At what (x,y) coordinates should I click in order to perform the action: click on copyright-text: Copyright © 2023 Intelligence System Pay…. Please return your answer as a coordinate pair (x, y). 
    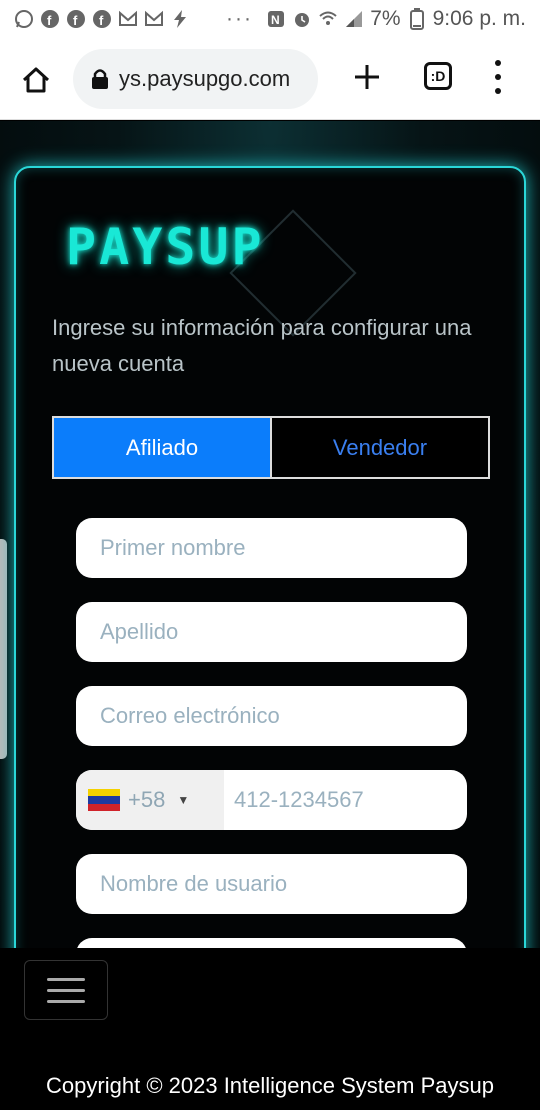
    Looking at the image, I should click on (270, 1085).